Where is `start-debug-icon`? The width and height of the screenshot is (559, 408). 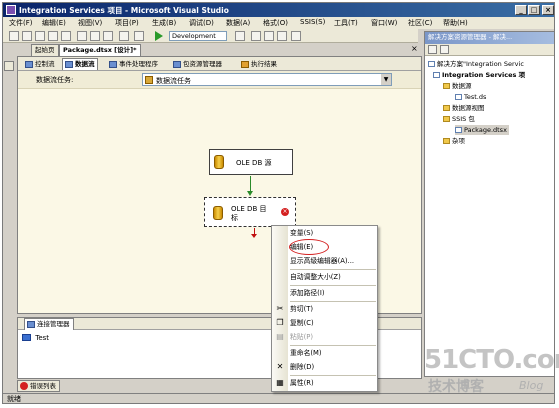
start-debug-icon is located at coordinates (159, 36).